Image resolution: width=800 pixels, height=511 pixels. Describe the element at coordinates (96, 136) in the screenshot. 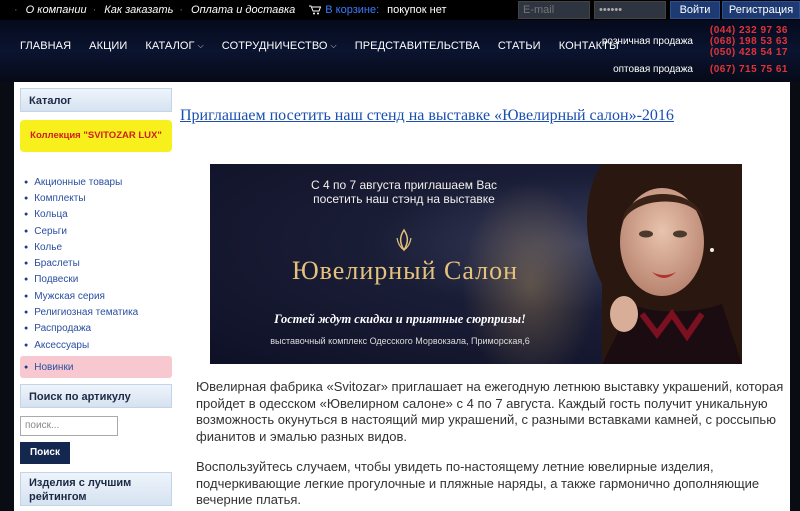

I see `promo-collection-button: Коллекция "SVITOZAR LUX"` at that location.